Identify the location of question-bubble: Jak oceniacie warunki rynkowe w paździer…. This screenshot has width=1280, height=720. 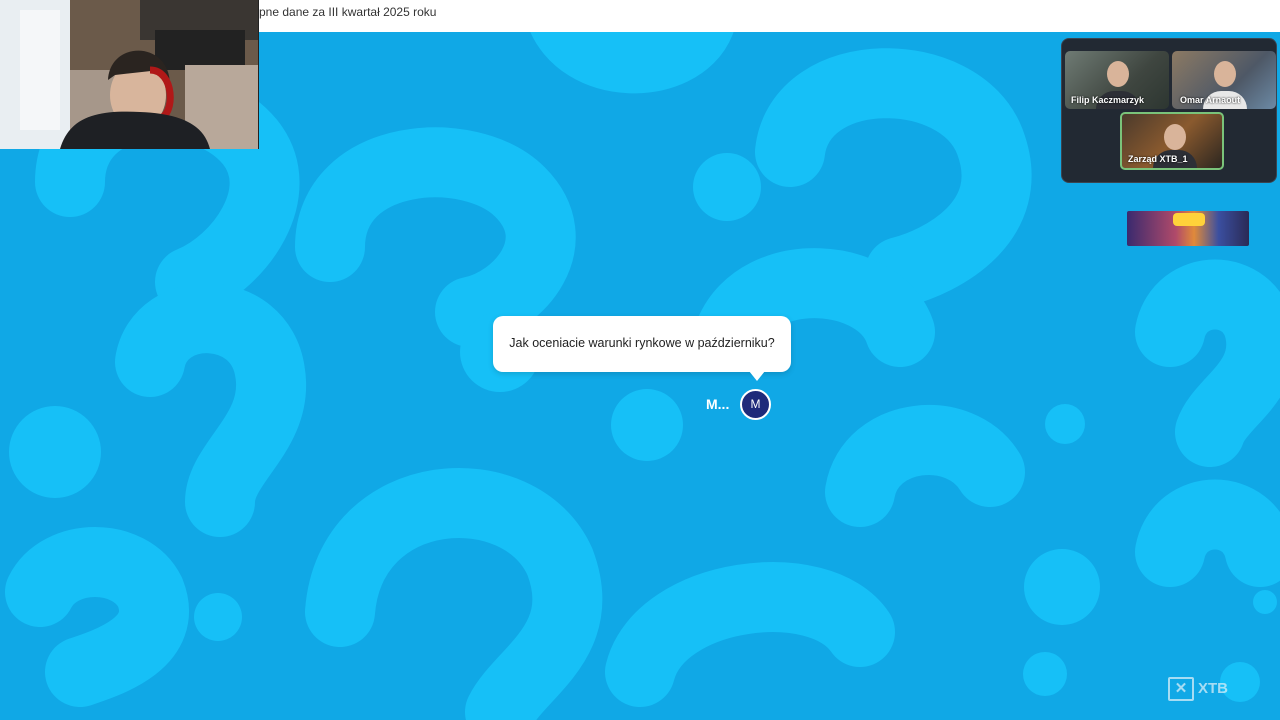
(642, 344).